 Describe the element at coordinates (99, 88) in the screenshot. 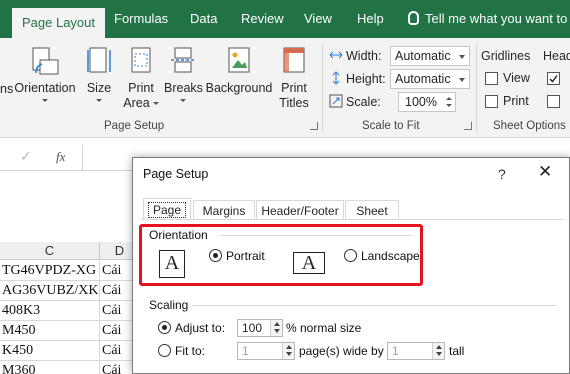

I see `size-label: Size` at that location.